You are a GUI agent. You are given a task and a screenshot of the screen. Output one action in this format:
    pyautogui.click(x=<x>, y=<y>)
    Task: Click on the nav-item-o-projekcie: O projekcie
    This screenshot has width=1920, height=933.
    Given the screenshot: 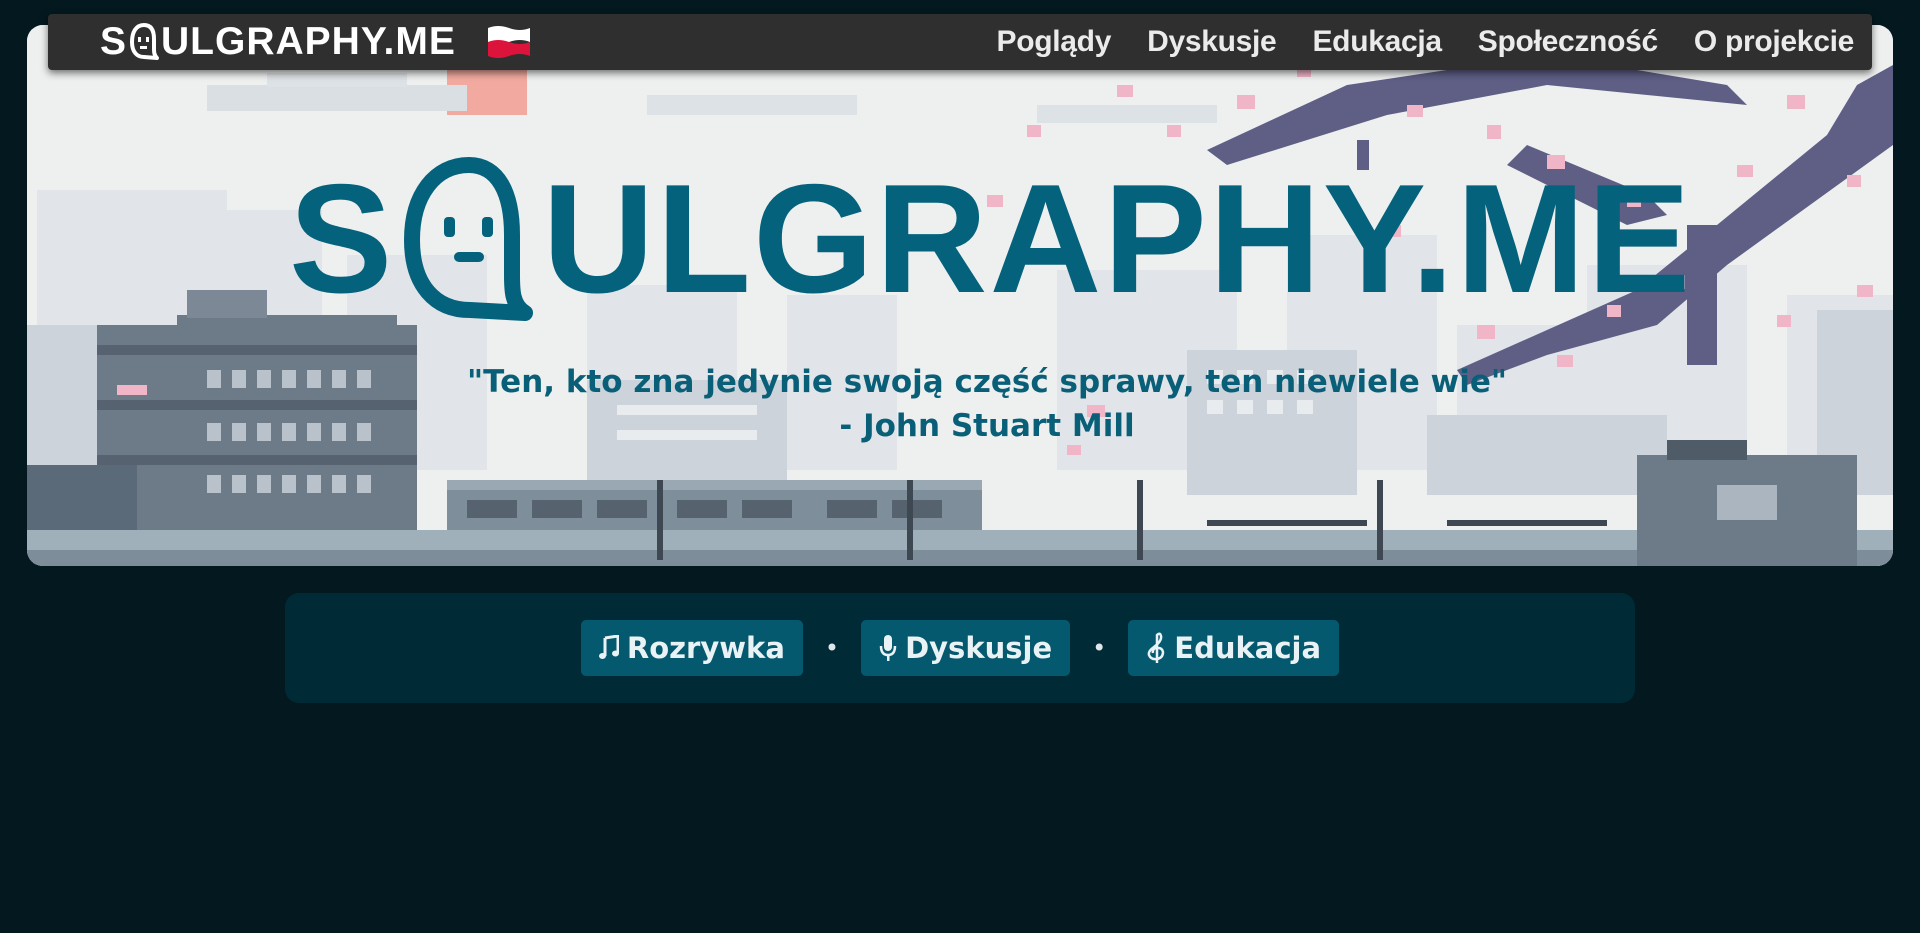 What is the action you would take?
    pyautogui.click(x=1774, y=42)
    